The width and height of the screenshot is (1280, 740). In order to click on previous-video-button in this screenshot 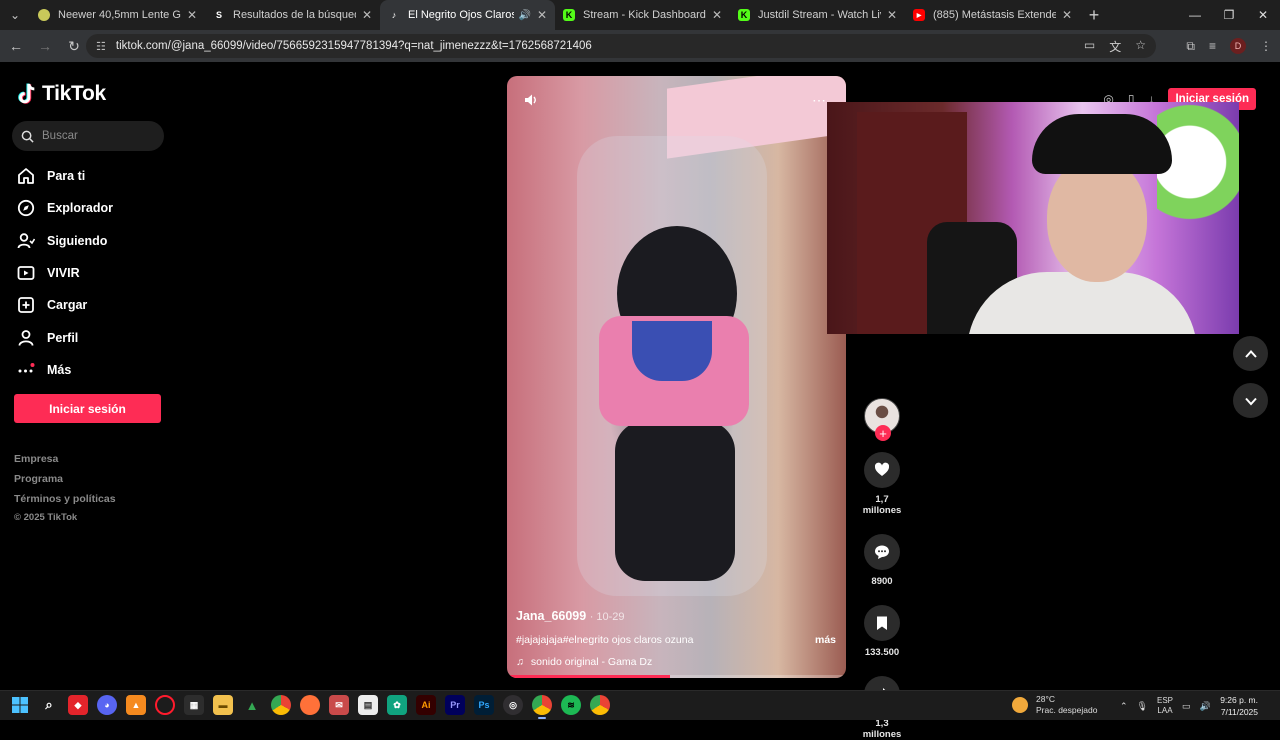, I will do `click(1250, 353)`.